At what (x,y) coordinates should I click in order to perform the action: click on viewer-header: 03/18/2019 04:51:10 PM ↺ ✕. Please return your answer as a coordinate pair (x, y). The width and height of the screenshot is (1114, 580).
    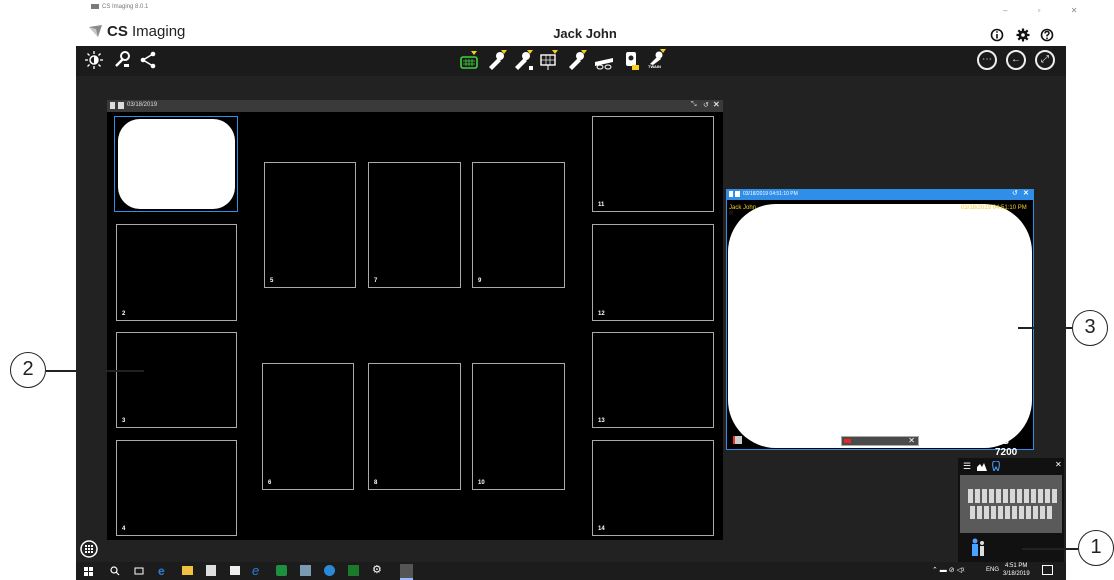
    Looking at the image, I should click on (880, 194).